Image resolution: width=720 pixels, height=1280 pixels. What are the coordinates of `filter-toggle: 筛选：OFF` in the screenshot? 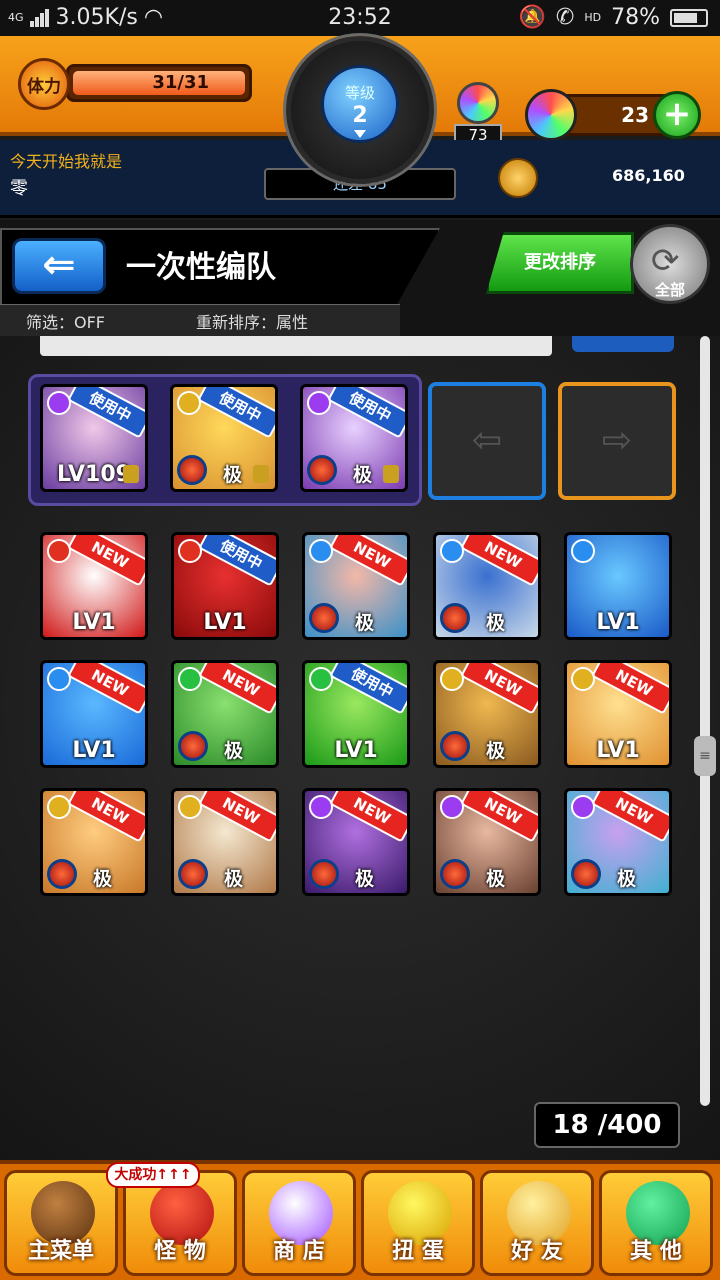 It's located at (65, 321).